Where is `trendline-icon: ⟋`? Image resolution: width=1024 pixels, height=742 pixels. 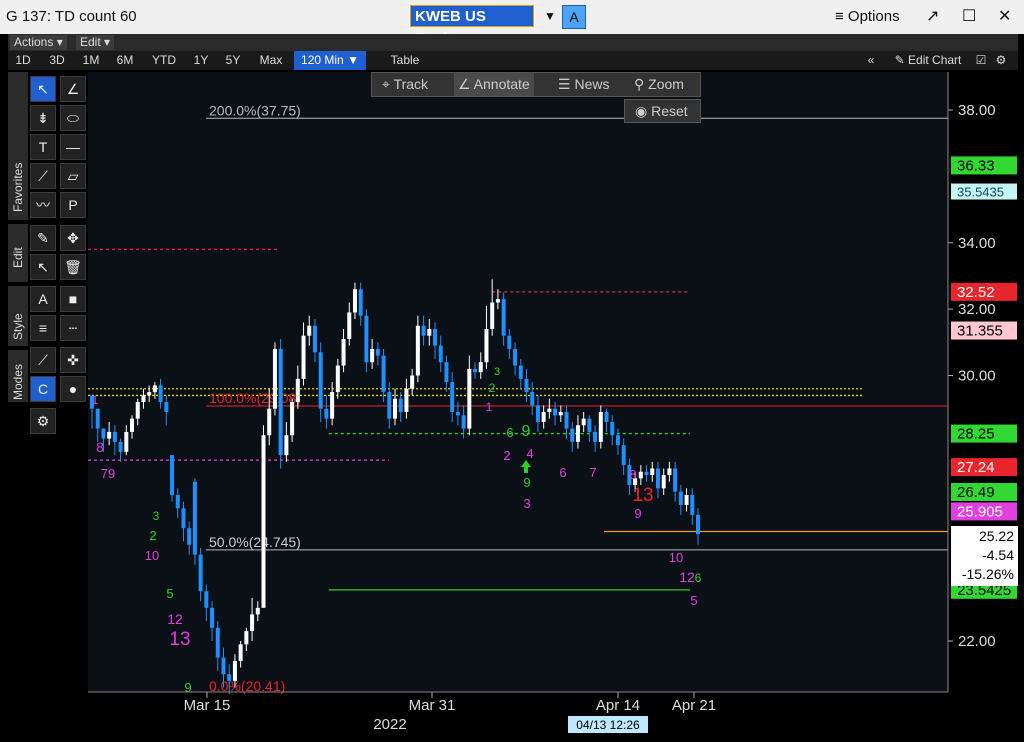 trendline-icon: ⟋ is located at coordinates (43, 176).